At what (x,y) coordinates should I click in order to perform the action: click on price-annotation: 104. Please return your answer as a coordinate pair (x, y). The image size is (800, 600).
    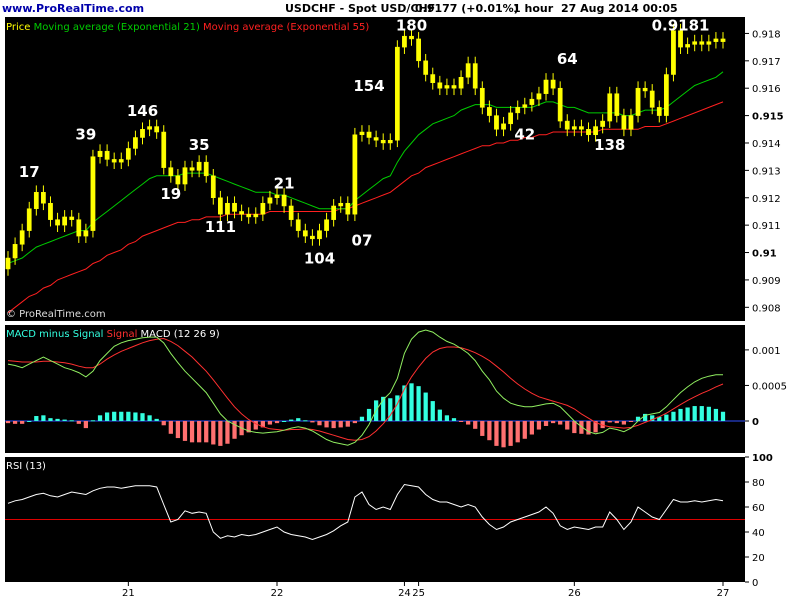
    Looking at the image, I should click on (319, 258).